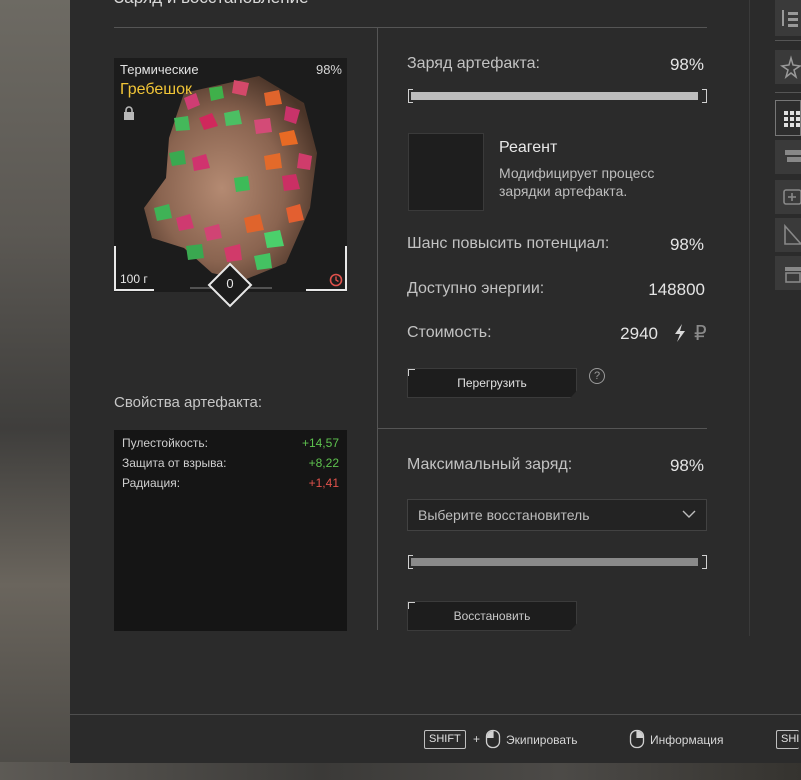  I want to click on max-charge-label: Максимальный заряд:, so click(490, 464).